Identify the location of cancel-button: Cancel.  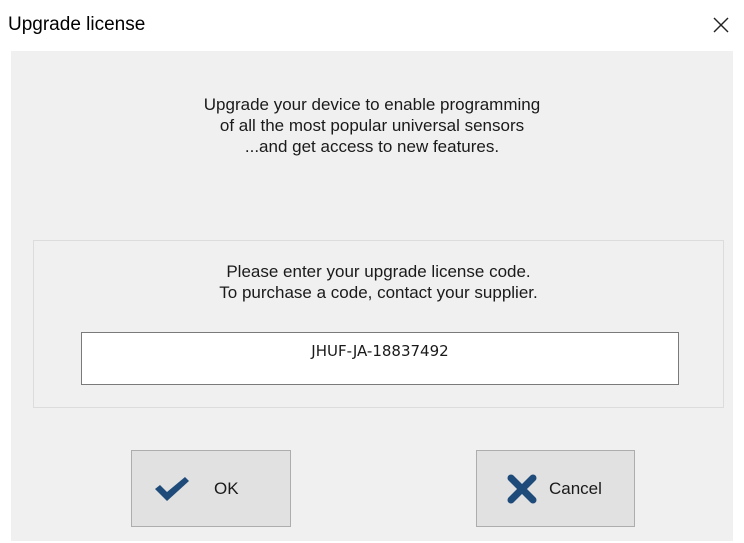
(555, 488).